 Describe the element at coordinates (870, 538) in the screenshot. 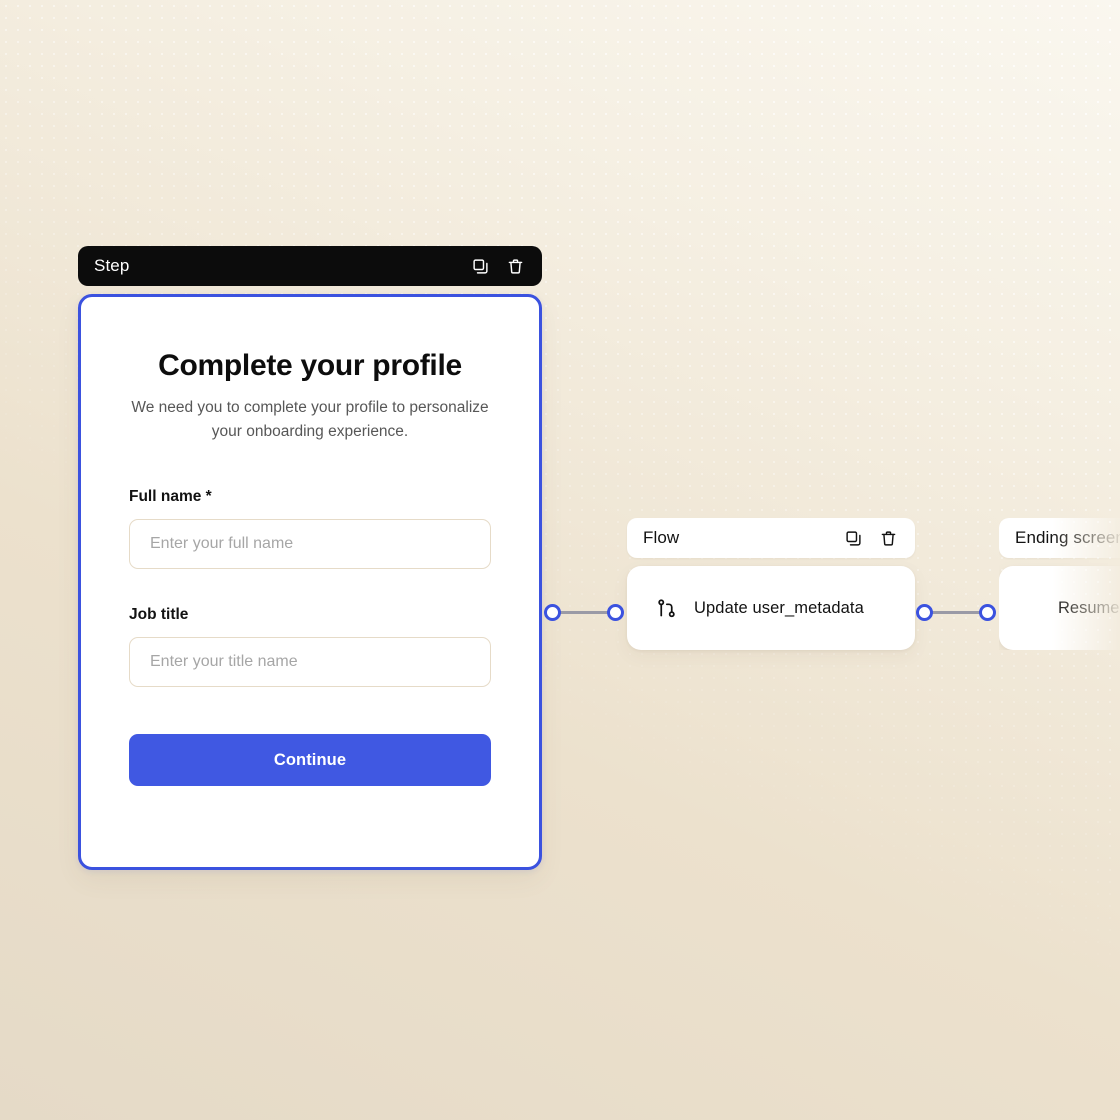

I see `flow-node-header-actions` at that location.